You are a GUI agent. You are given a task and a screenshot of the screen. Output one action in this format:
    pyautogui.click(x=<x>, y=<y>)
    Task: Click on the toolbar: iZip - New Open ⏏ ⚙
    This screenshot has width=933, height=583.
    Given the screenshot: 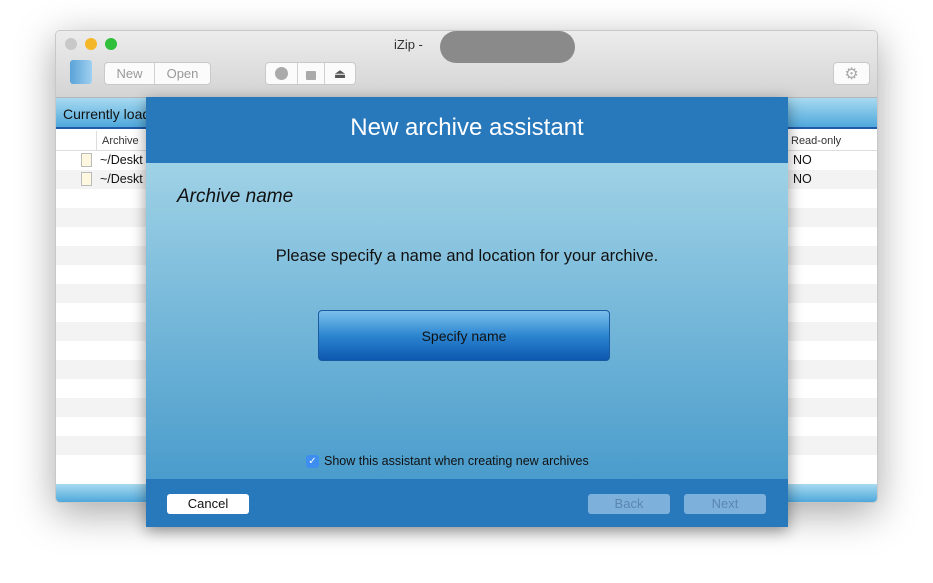 What is the action you would take?
    pyautogui.click(x=466, y=64)
    